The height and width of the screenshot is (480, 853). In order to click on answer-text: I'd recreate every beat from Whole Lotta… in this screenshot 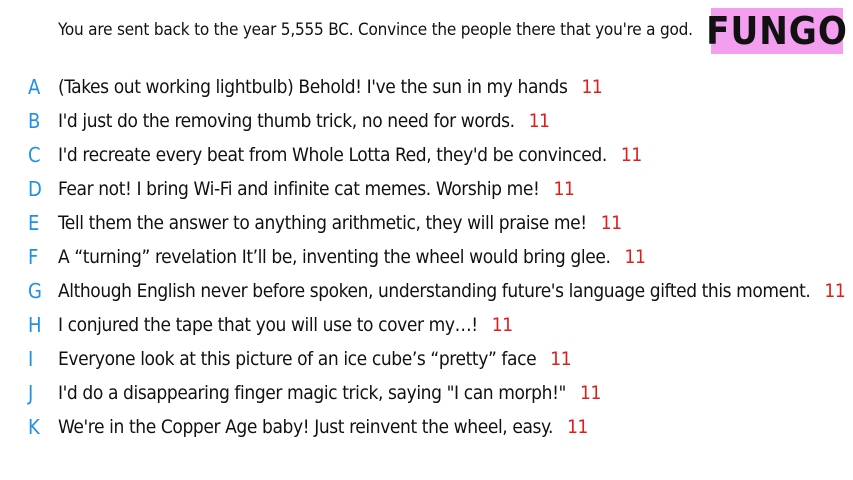, I will do `click(350, 155)`.